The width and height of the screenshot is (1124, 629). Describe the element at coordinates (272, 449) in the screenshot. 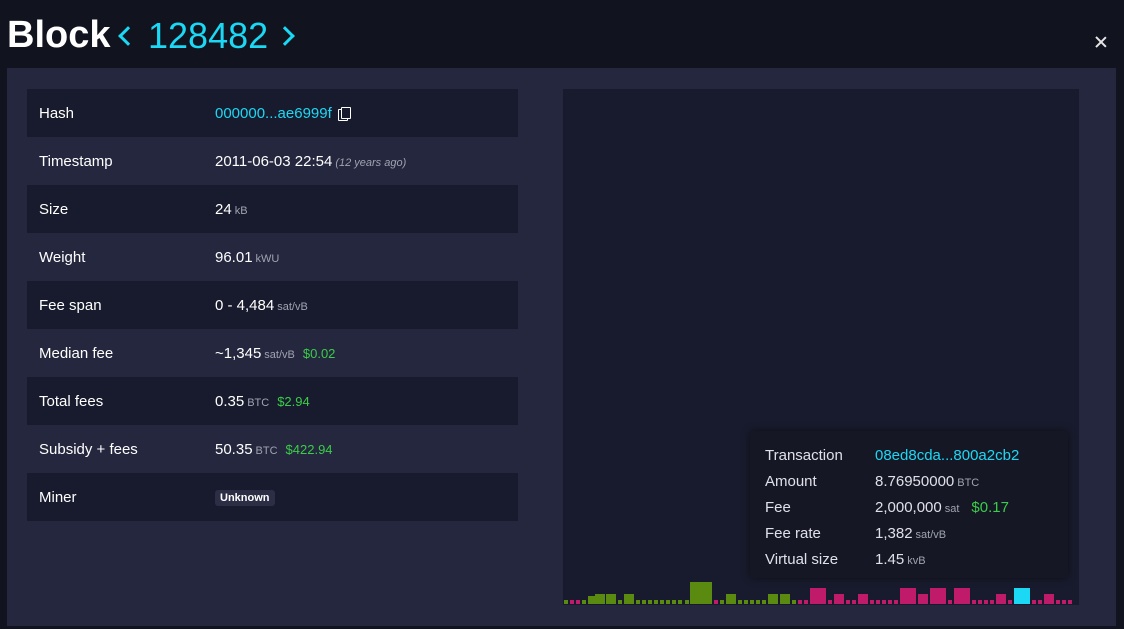

I see `table-row: Subsidy + fees 50.35 BTC $422.94` at that location.